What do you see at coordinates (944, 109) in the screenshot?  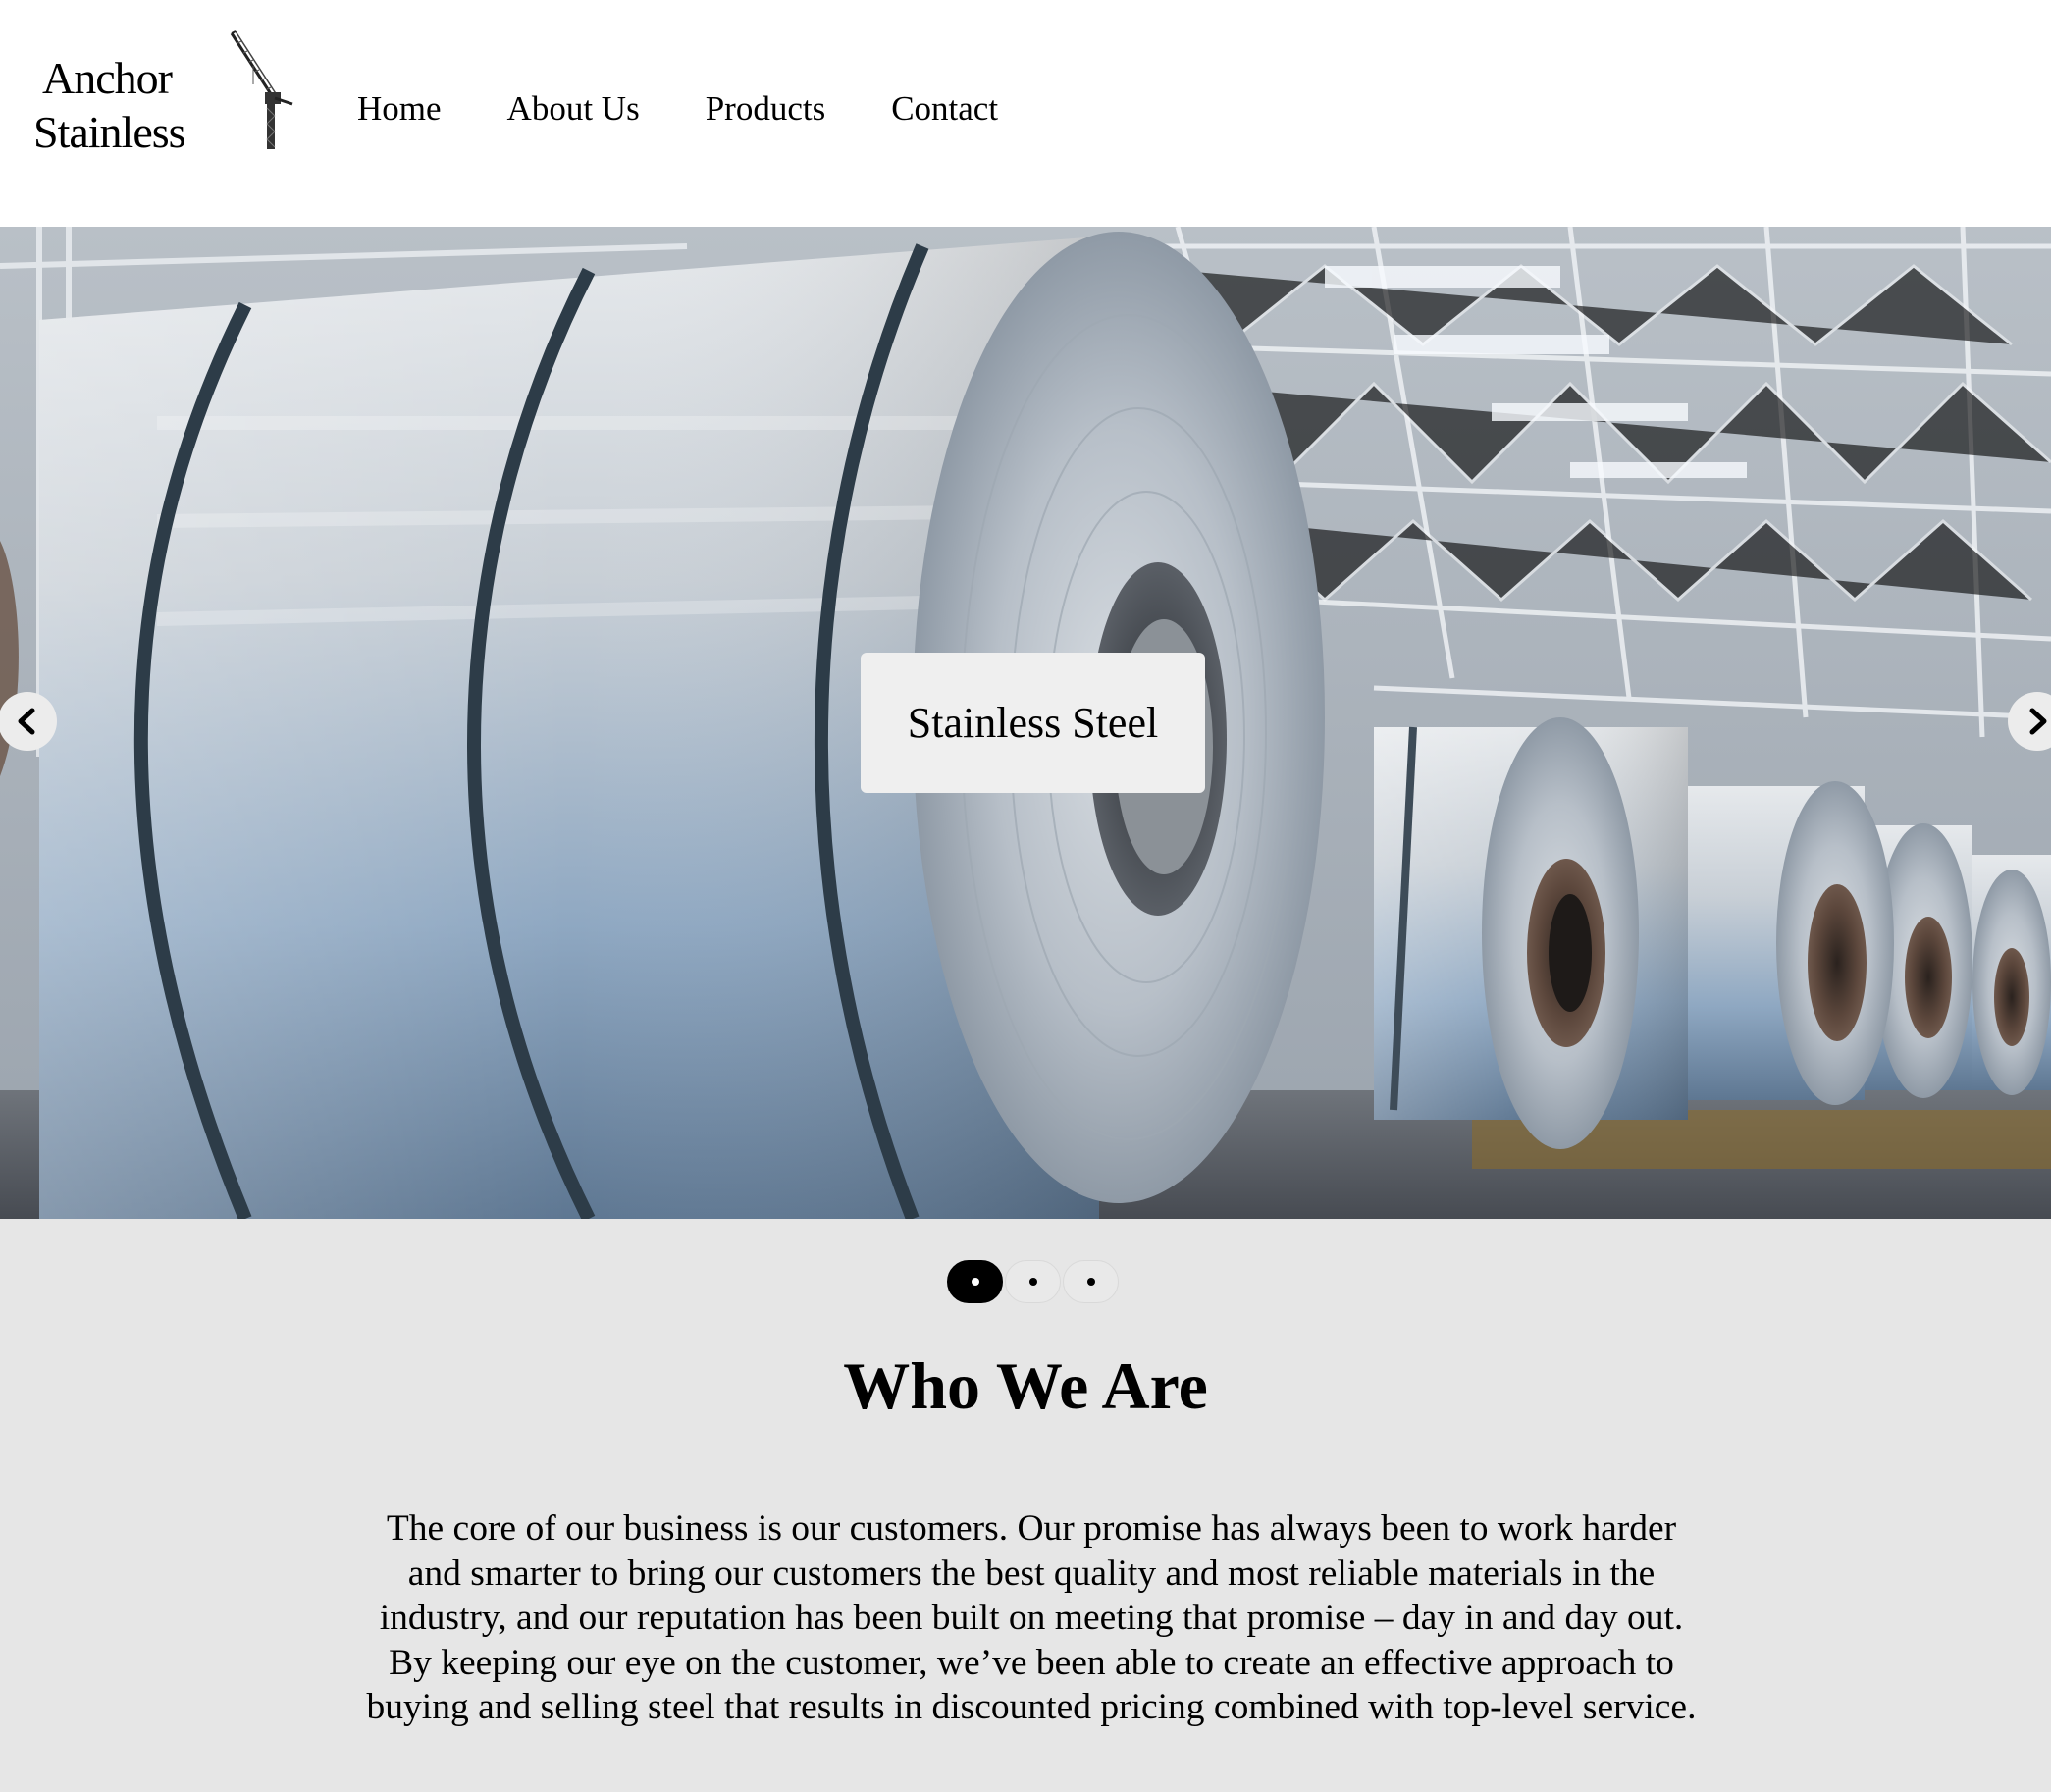 I see `nav-contact: Contact` at bounding box center [944, 109].